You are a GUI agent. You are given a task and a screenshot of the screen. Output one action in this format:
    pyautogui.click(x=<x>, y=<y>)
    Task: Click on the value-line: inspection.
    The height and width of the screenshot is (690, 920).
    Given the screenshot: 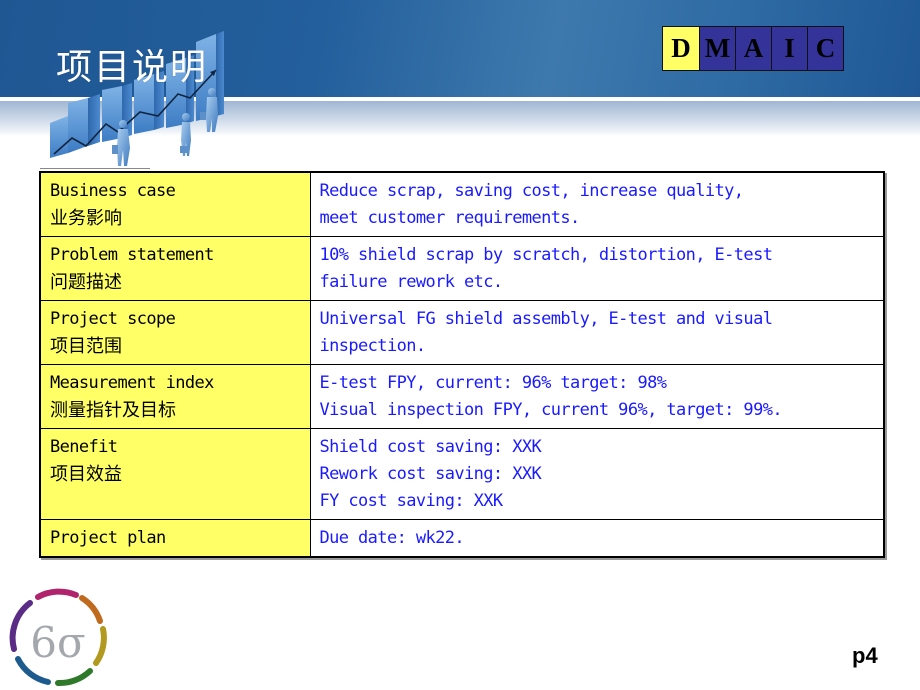 What is the action you would take?
    pyautogui.click(x=373, y=346)
    